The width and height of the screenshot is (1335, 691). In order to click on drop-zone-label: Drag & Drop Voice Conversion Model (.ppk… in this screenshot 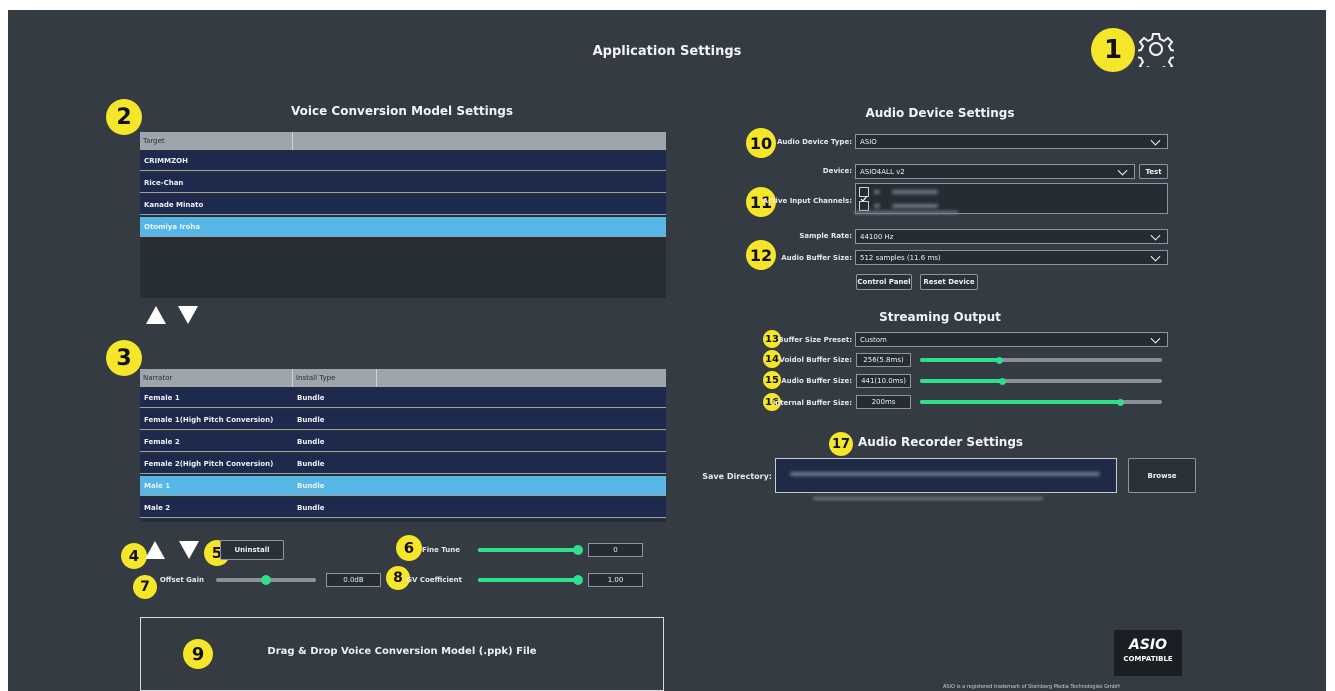, I will do `click(402, 651)`.